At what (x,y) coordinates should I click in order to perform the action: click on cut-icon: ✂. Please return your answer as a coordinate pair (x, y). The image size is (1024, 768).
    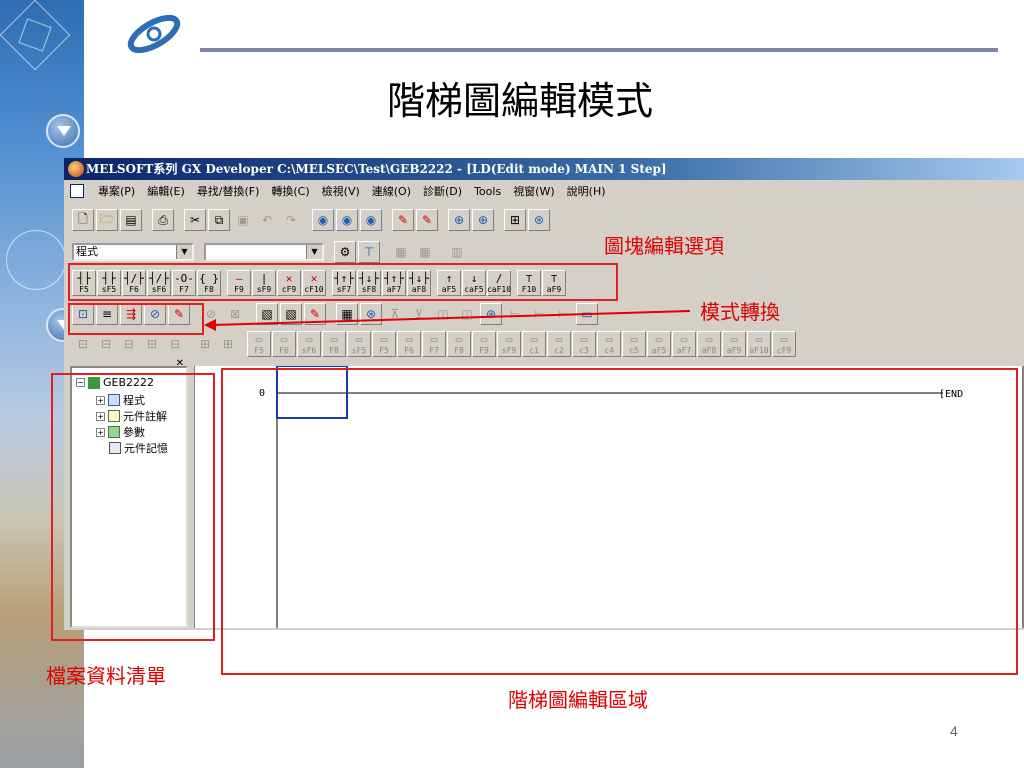
    Looking at the image, I should click on (195, 220).